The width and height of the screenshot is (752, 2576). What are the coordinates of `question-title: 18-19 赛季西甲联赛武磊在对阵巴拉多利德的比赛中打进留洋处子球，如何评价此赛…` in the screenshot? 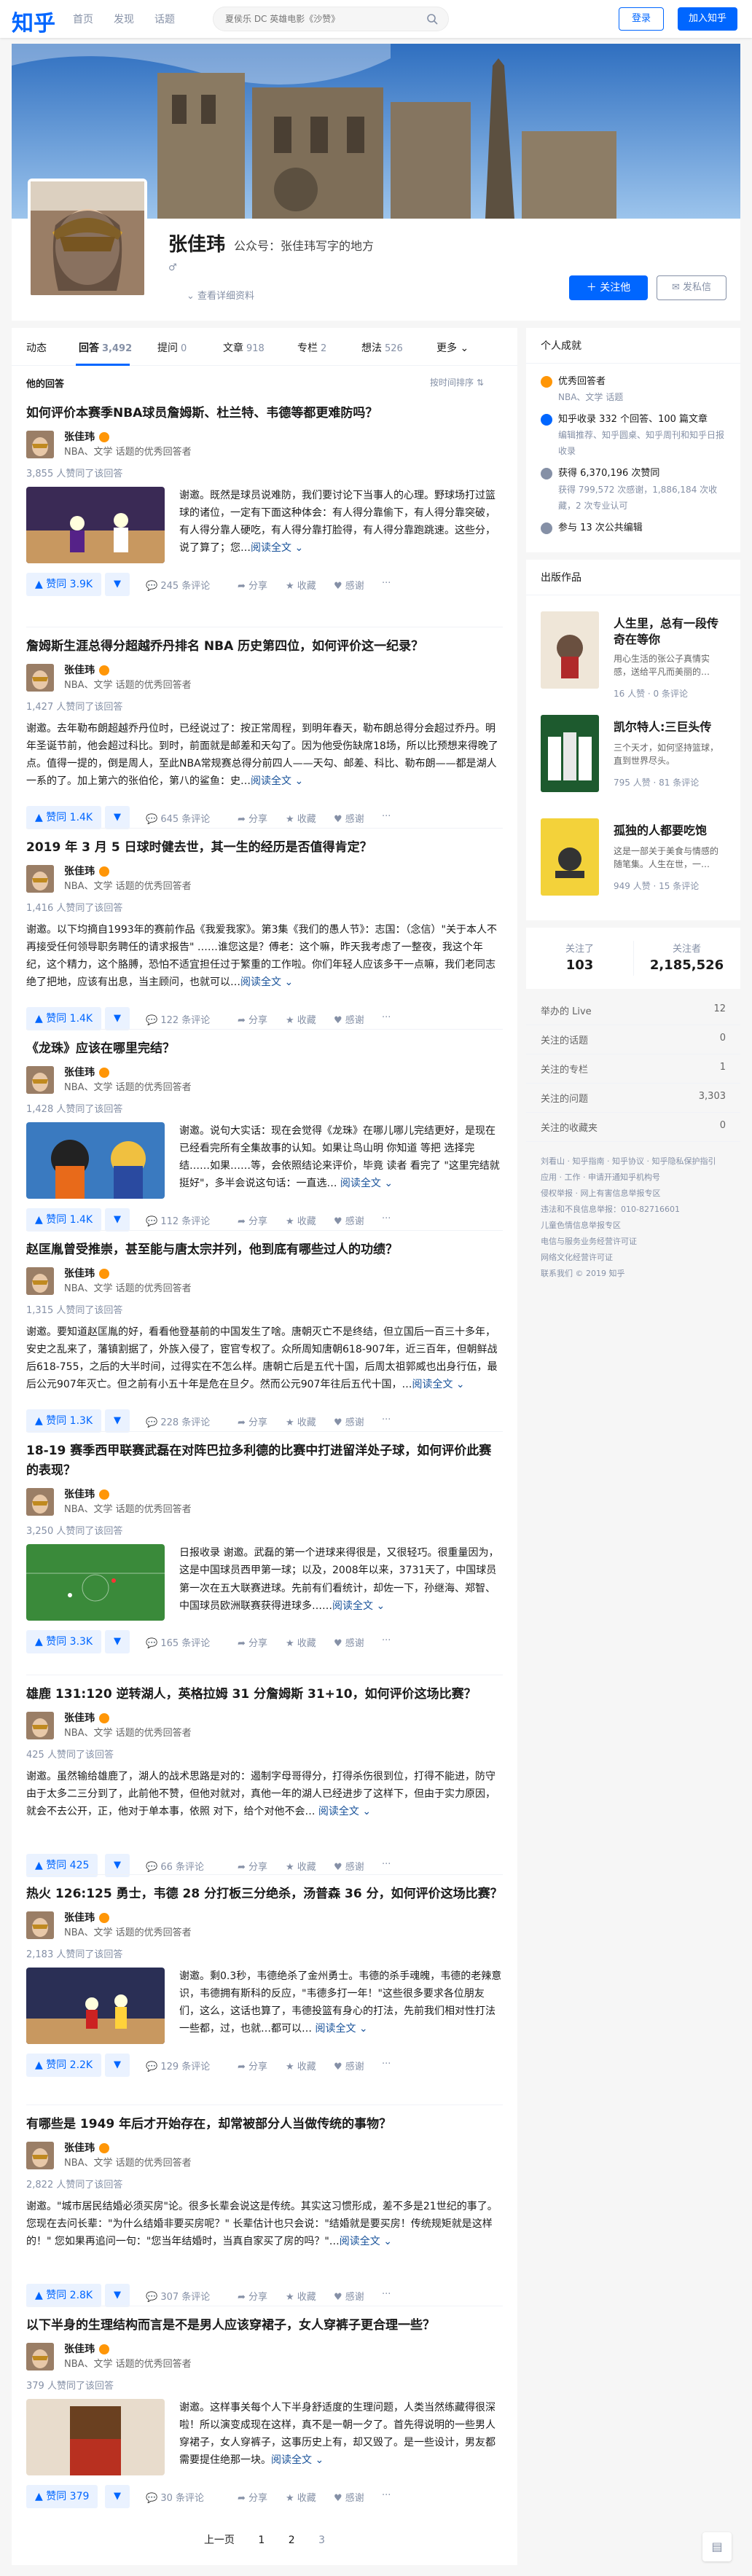 It's located at (264, 1461).